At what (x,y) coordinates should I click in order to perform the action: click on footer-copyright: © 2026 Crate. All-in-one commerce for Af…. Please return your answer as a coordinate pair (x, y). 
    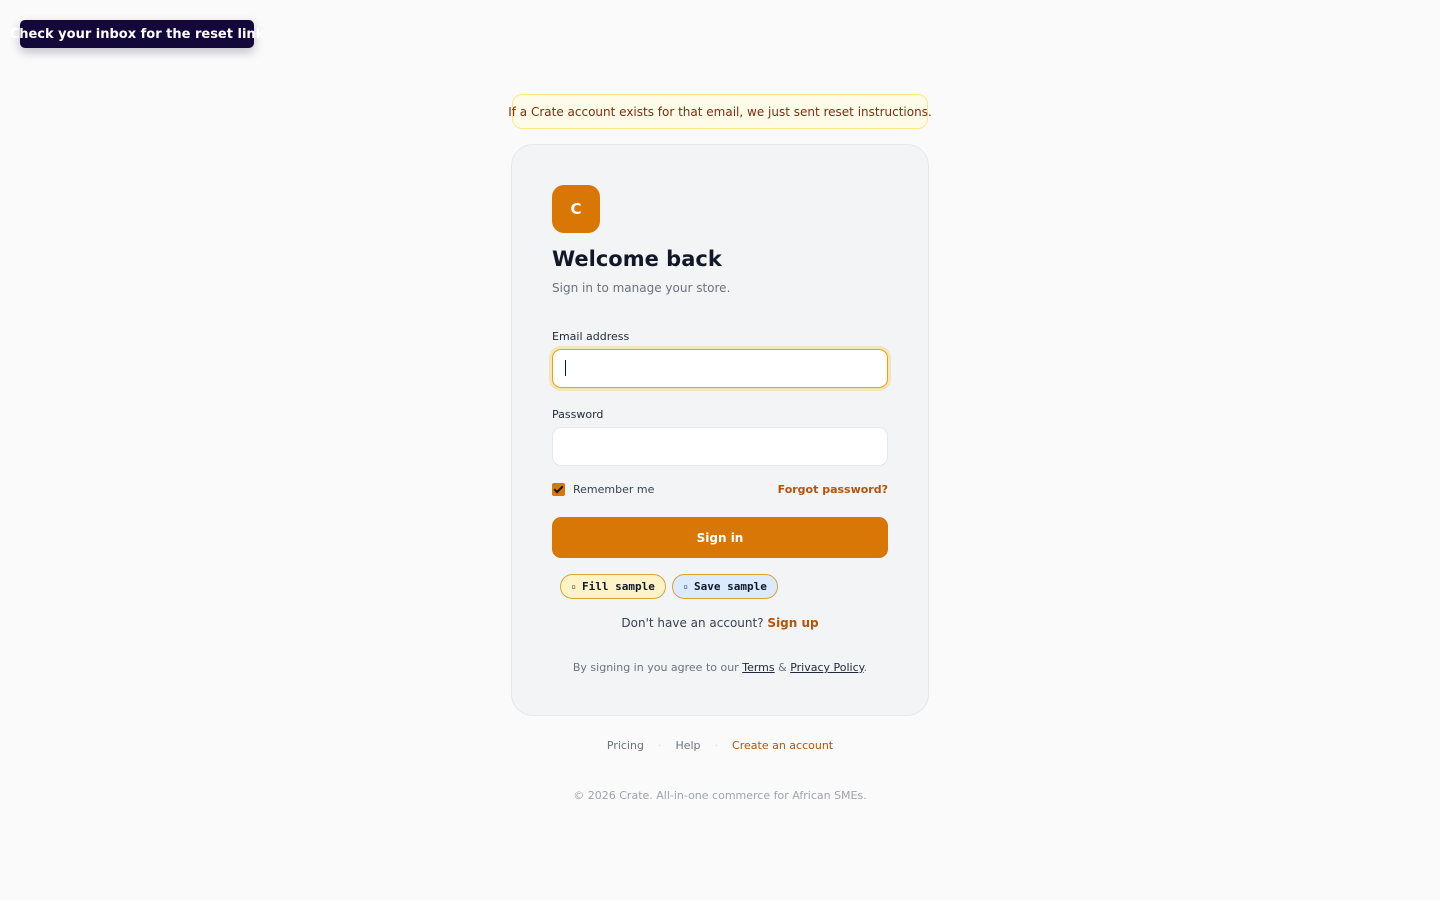
    Looking at the image, I should click on (720, 795).